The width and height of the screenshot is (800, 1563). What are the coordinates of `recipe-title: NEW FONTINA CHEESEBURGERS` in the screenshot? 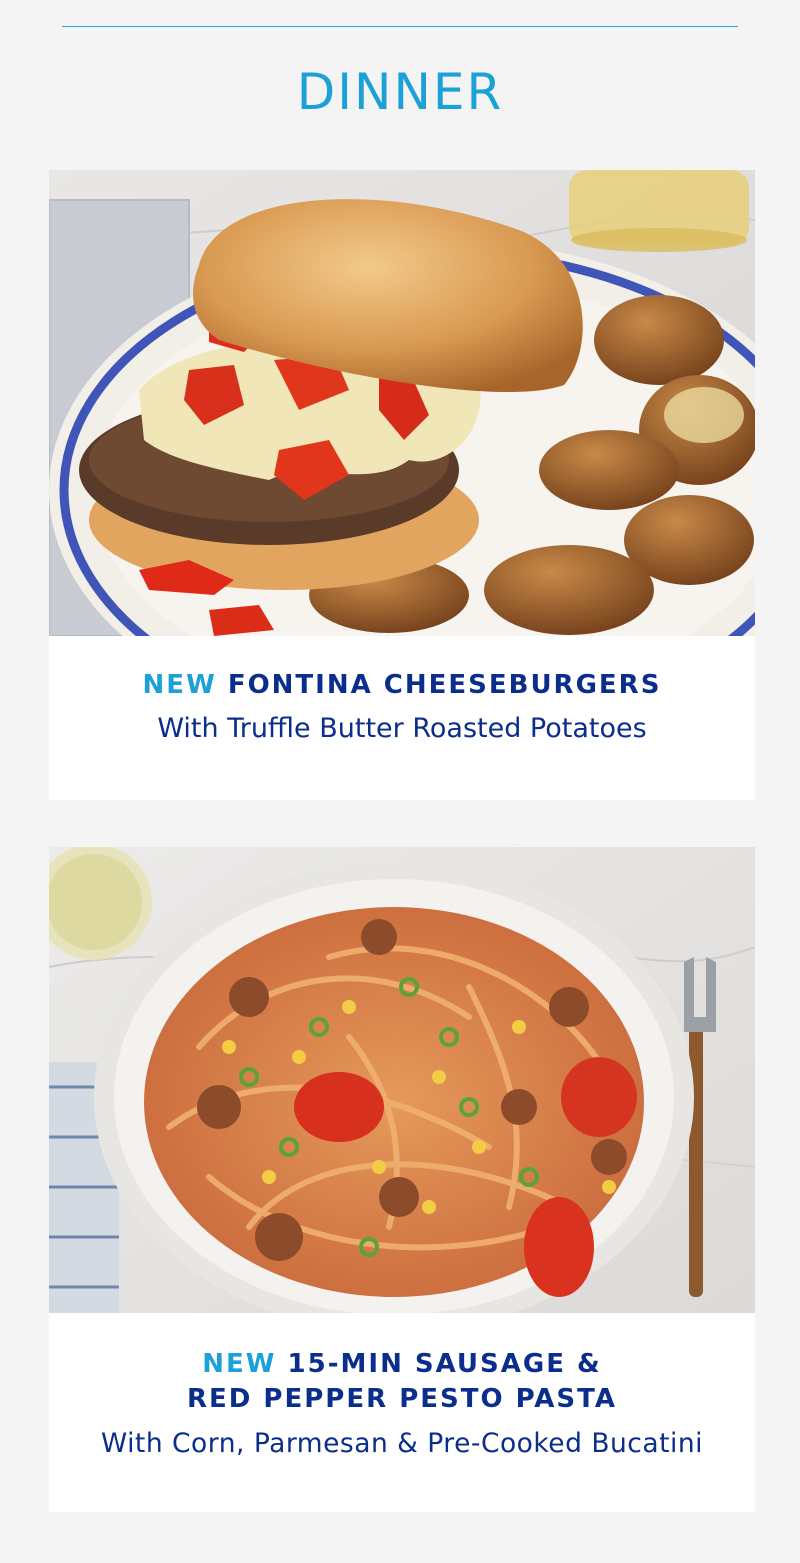 It's located at (402, 685).